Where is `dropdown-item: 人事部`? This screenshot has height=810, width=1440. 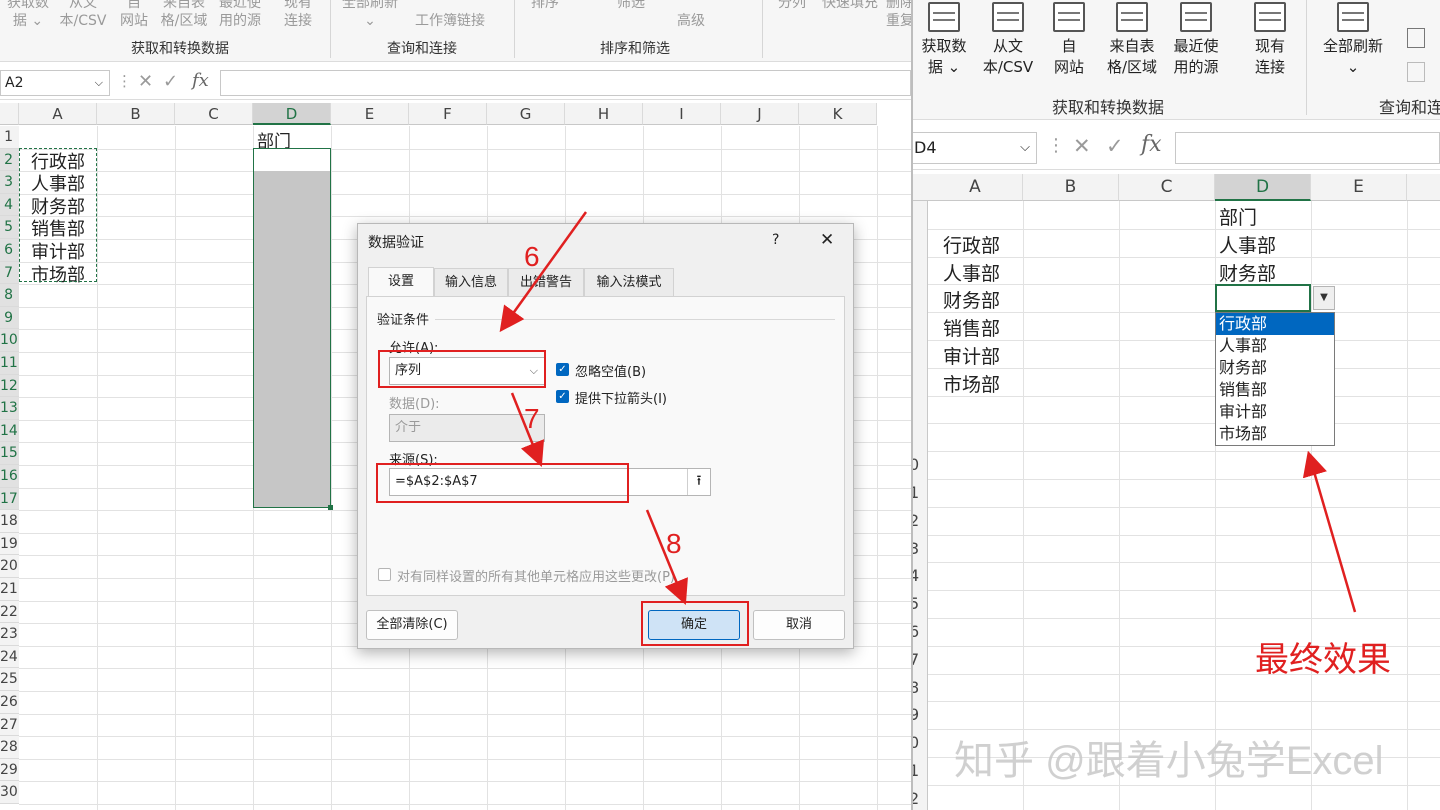
dropdown-item: 人事部 is located at coordinates (1275, 346).